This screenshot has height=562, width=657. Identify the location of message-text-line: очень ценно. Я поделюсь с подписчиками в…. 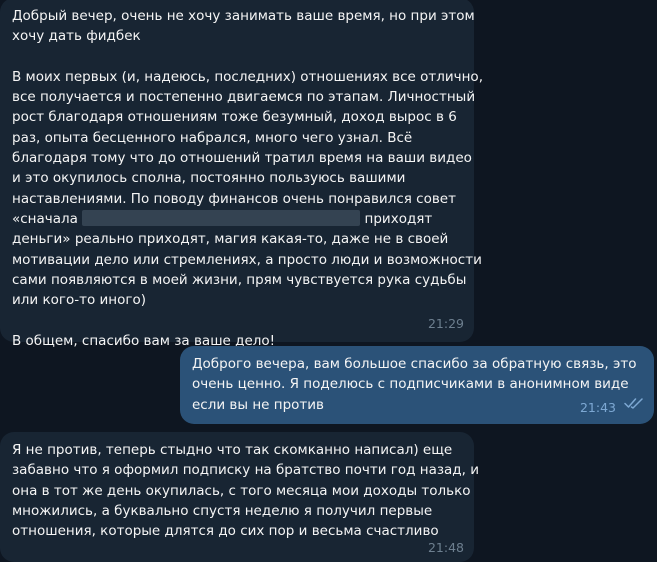
(410, 384).